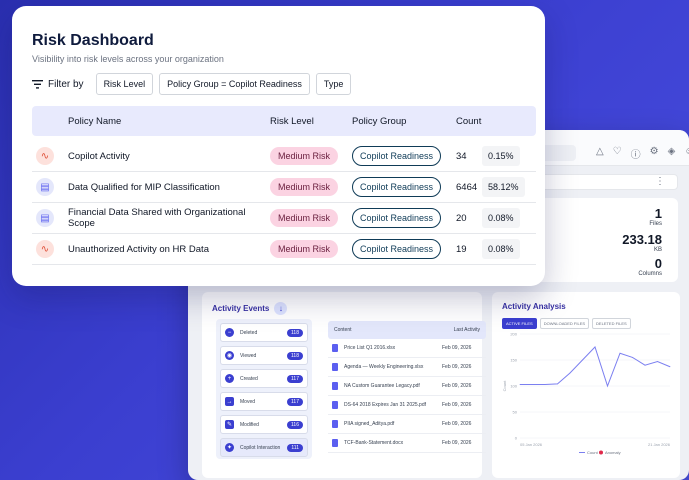  What do you see at coordinates (229, 424) in the screenshot?
I see `pencil-icon: ✎` at bounding box center [229, 424].